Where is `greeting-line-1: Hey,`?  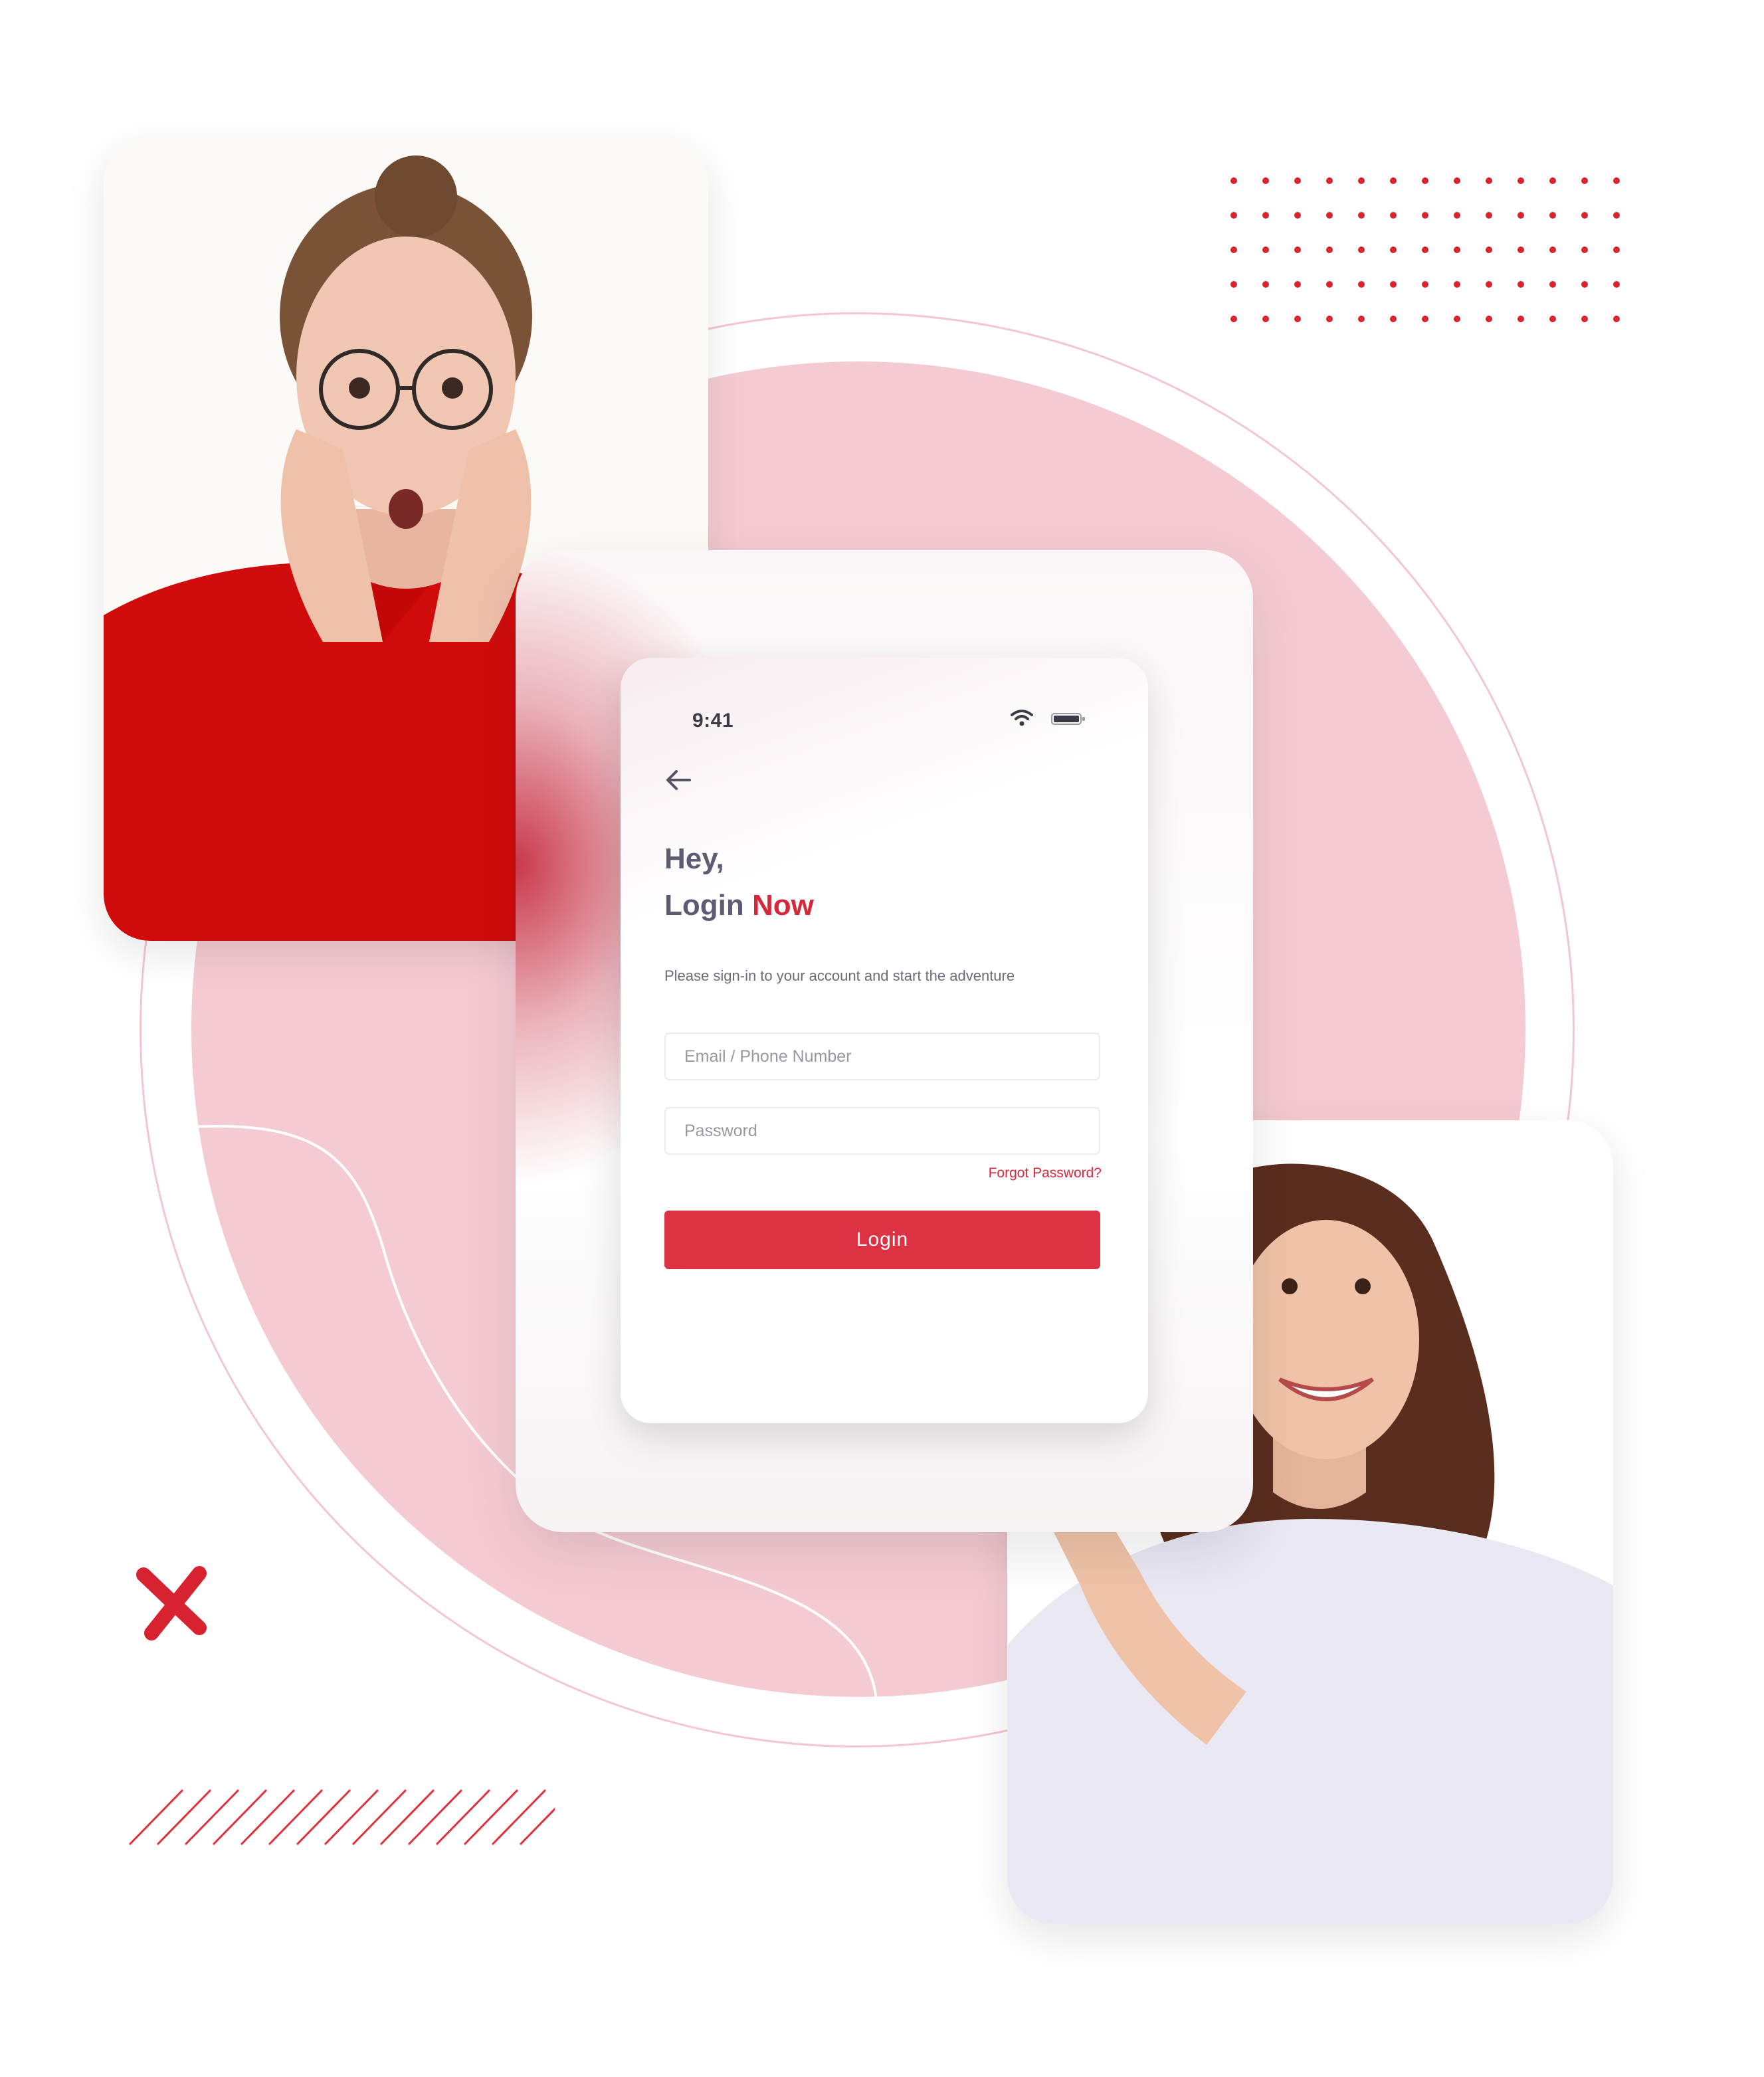
greeting-line-1: Hey, is located at coordinates (694, 858).